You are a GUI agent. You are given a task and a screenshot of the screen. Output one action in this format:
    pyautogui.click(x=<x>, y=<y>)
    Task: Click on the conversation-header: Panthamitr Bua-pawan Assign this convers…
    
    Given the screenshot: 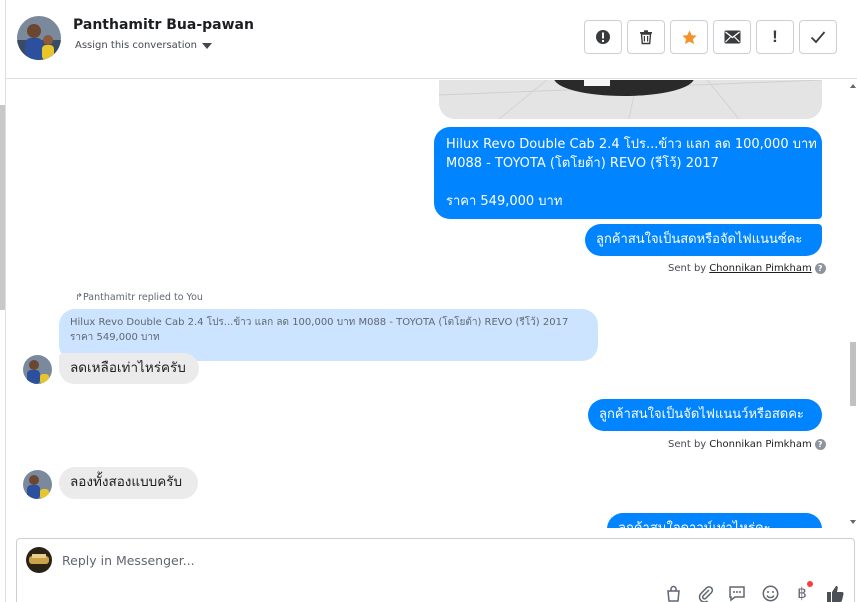 What is the action you would take?
    pyautogui.click(x=431, y=39)
    